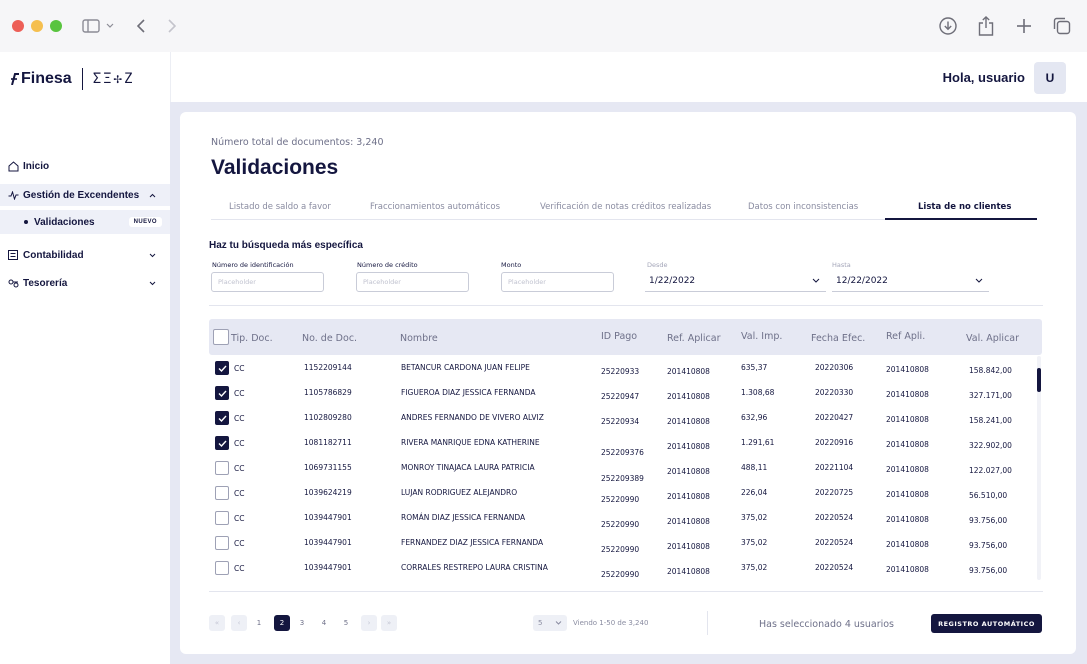  What do you see at coordinates (435, 207) in the screenshot?
I see `tab-fraccionamientos: Fraccionamientos automáticos` at bounding box center [435, 207].